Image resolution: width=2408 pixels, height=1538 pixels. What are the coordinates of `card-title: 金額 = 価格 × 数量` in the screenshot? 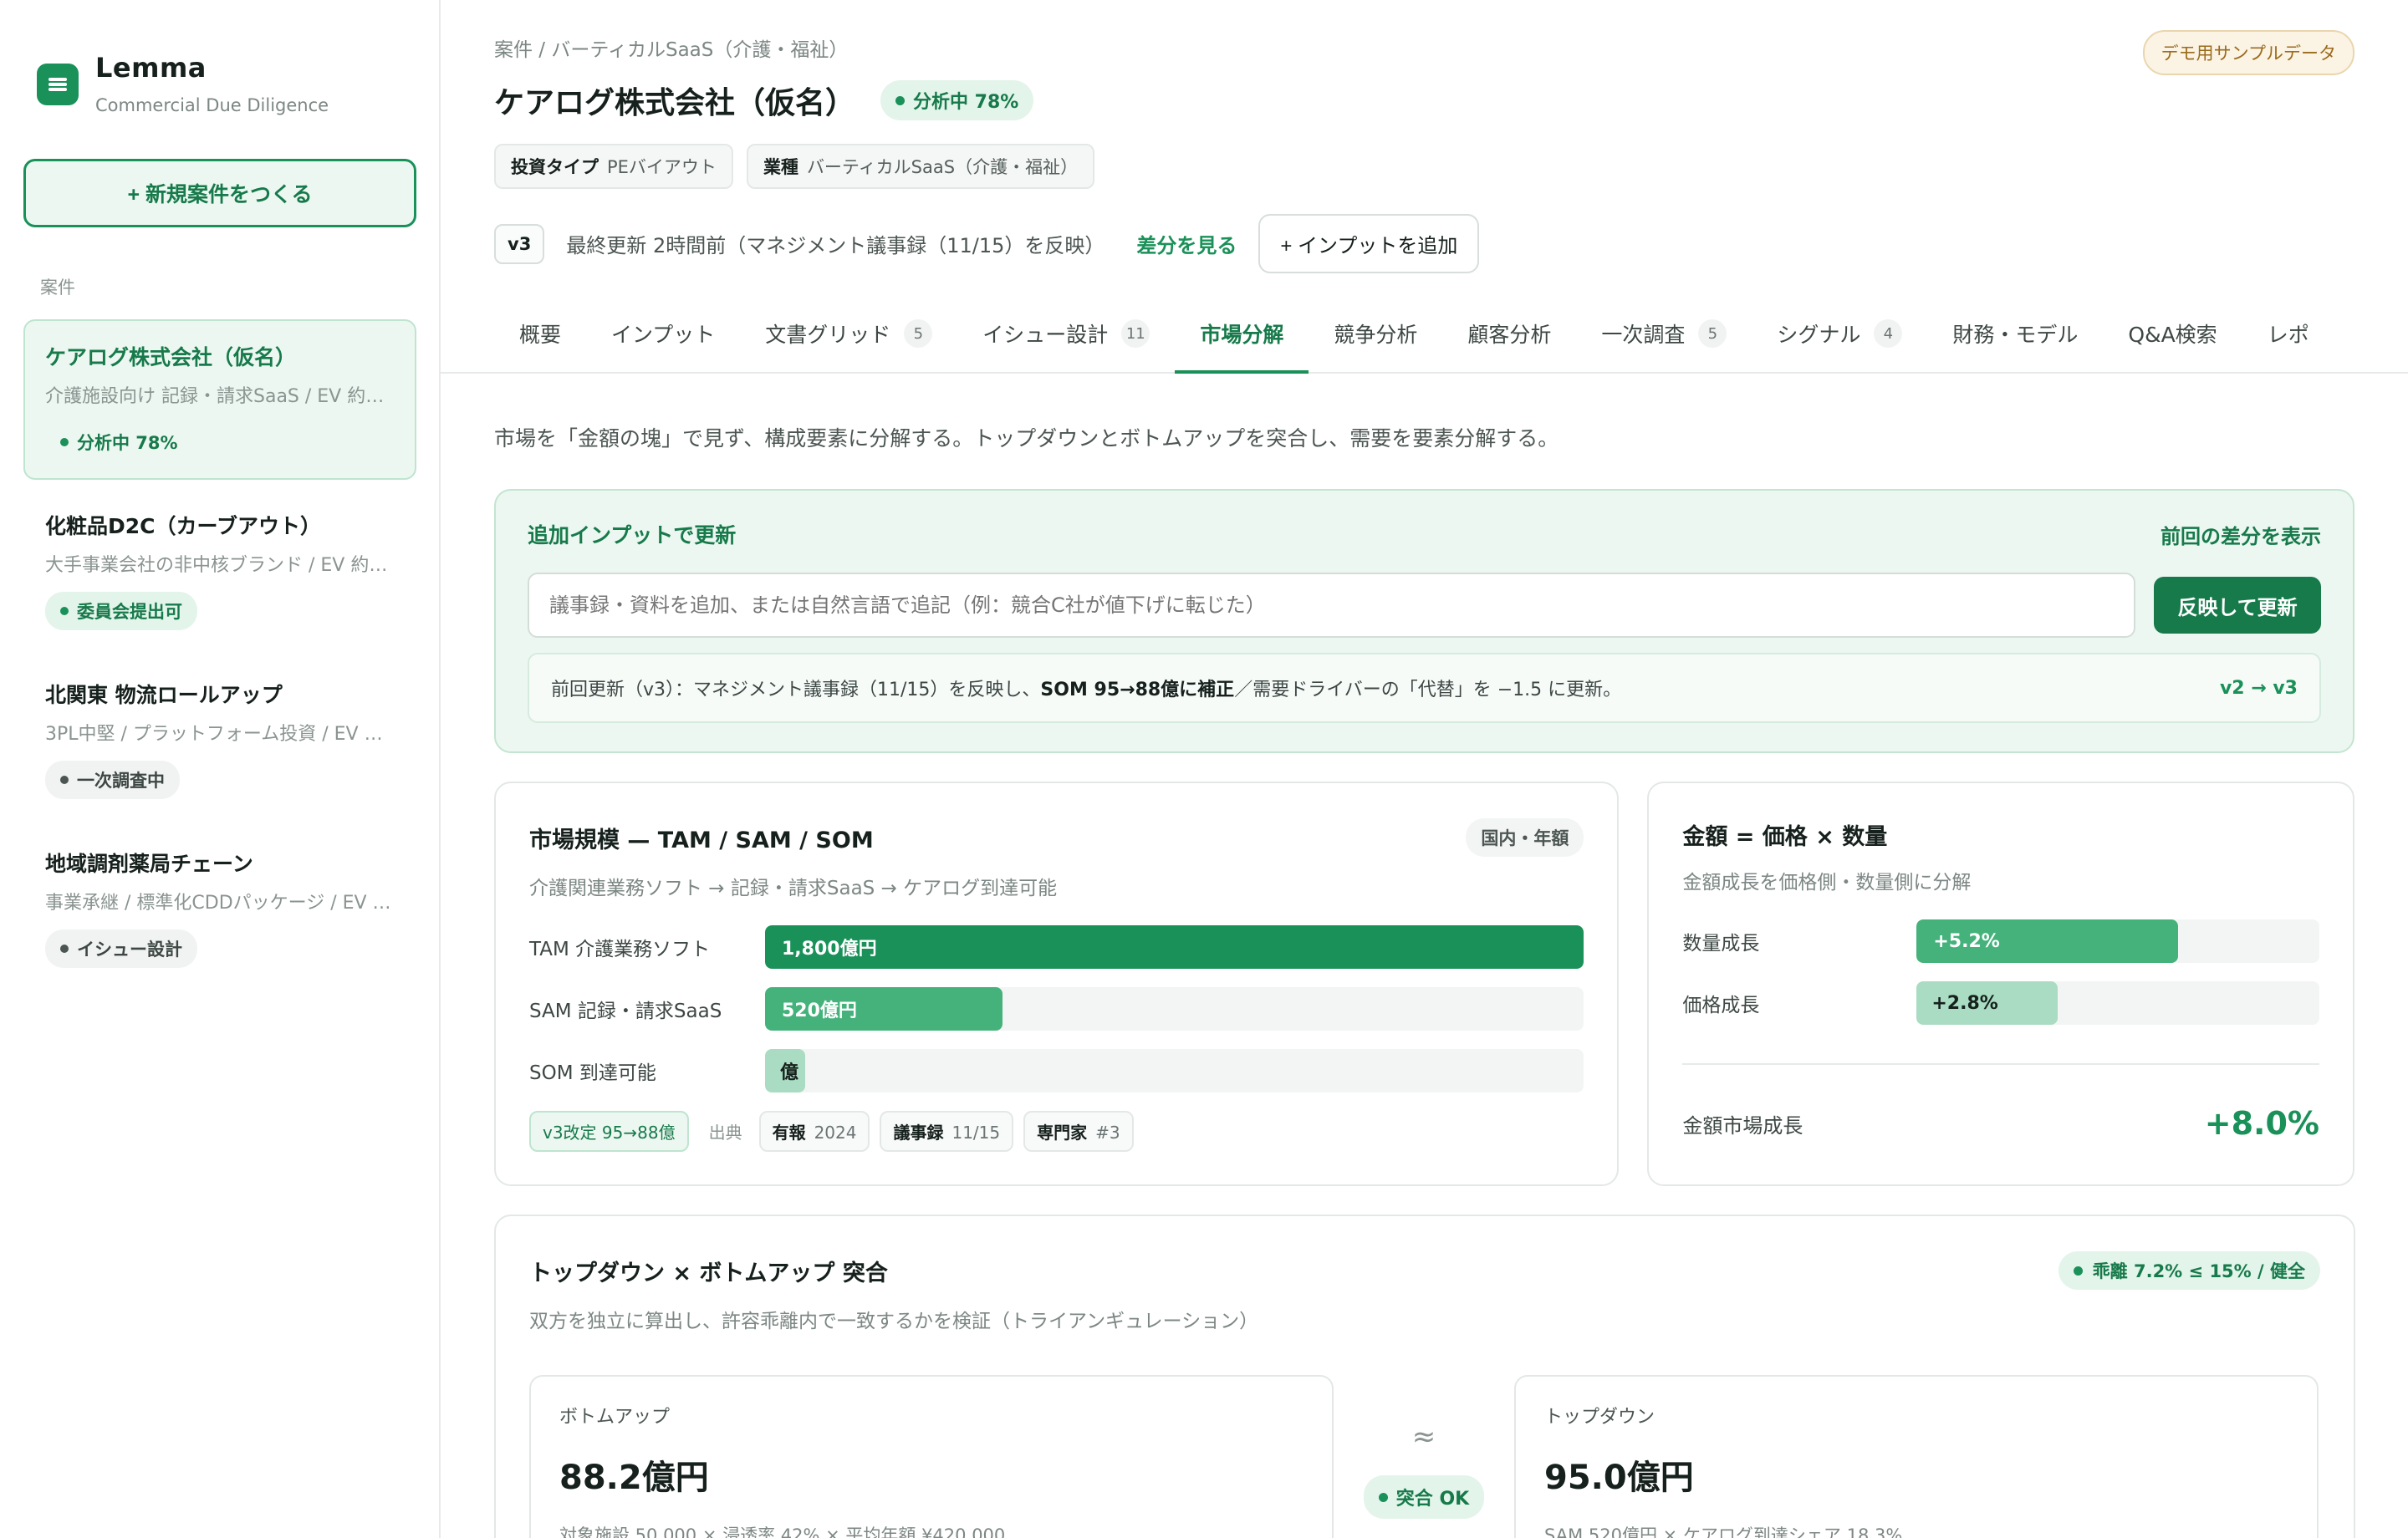 It's located at (1785, 837).